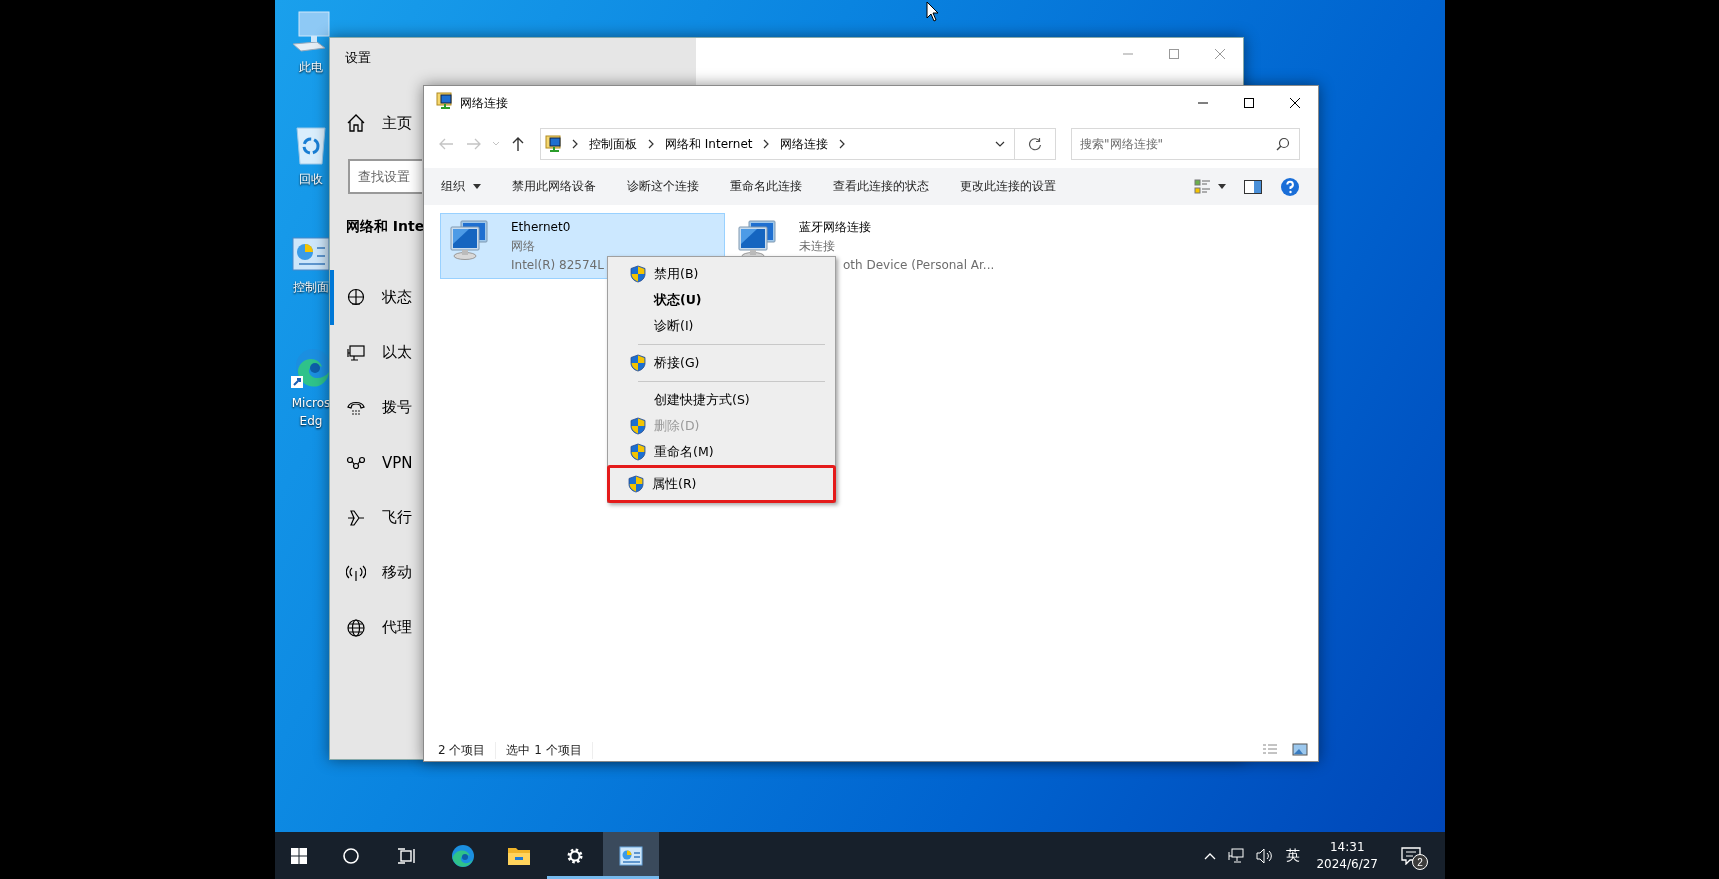 This screenshot has height=879, width=1719. What do you see at coordinates (1293, 855) in the screenshot?
I see `input-method-indicator: 英` at bounding box center [1293, 855].